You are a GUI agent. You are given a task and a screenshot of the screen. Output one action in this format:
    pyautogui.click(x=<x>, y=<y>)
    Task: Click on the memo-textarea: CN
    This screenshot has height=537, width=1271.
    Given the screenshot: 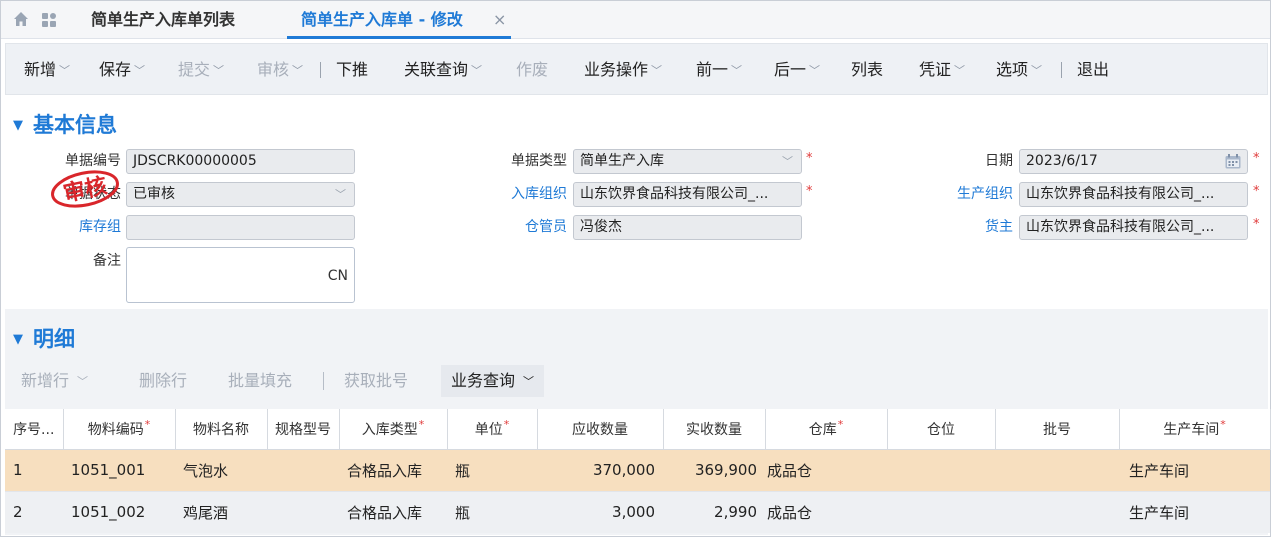 What is the action you would take?
    pyautogui.click(x=240, y=275)
    